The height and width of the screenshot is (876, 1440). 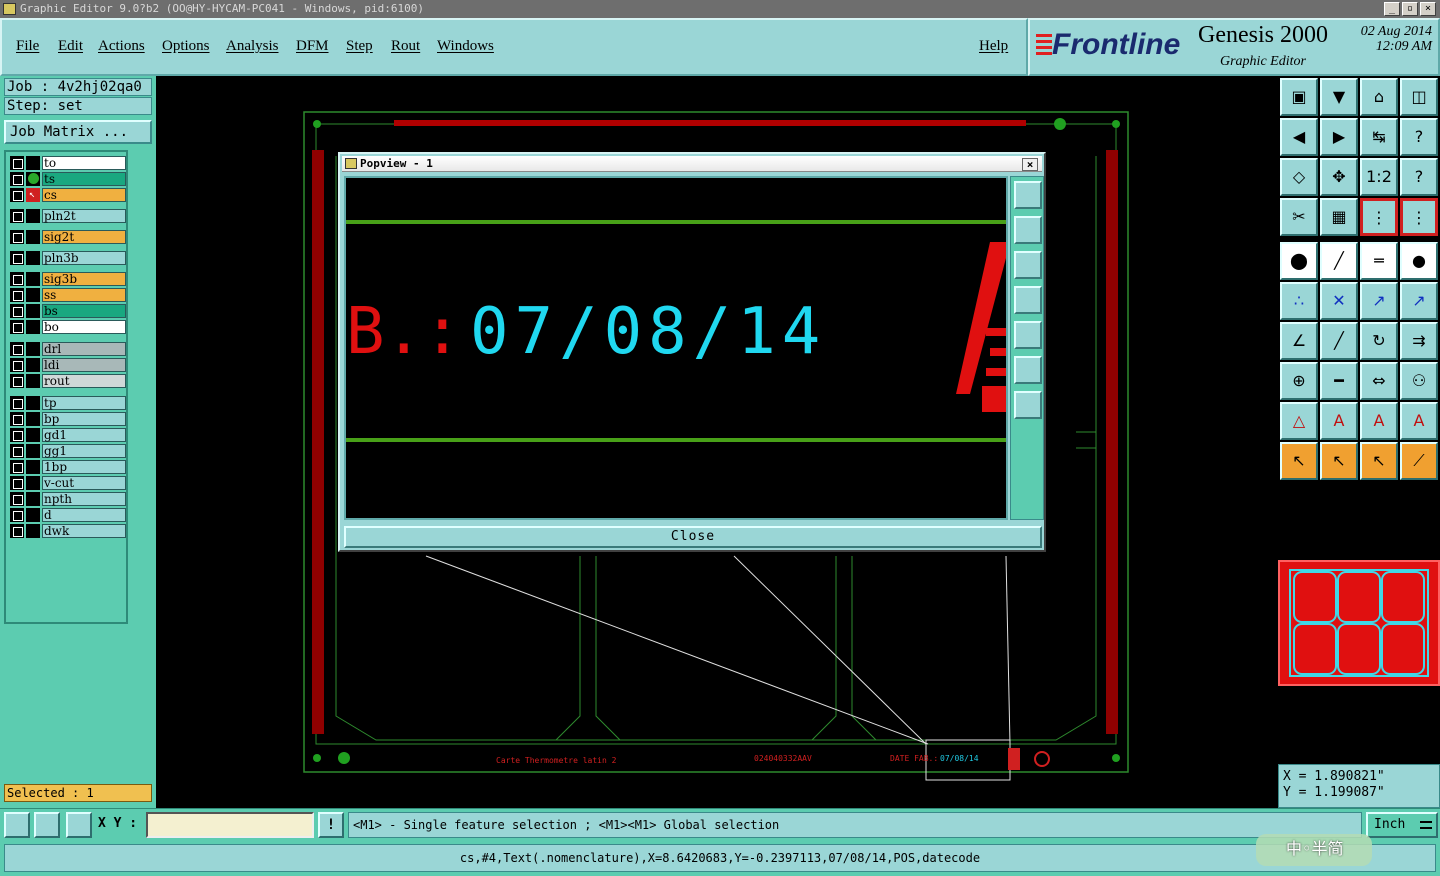 I want to click on dash-line-icon: ━, so click(x=1339, y=381).